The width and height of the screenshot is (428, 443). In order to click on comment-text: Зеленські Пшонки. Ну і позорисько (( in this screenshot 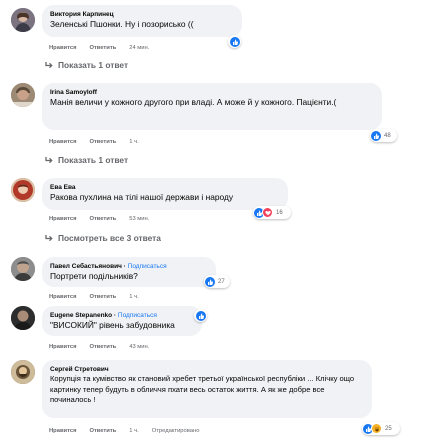, I will do `click(122, 24)`.